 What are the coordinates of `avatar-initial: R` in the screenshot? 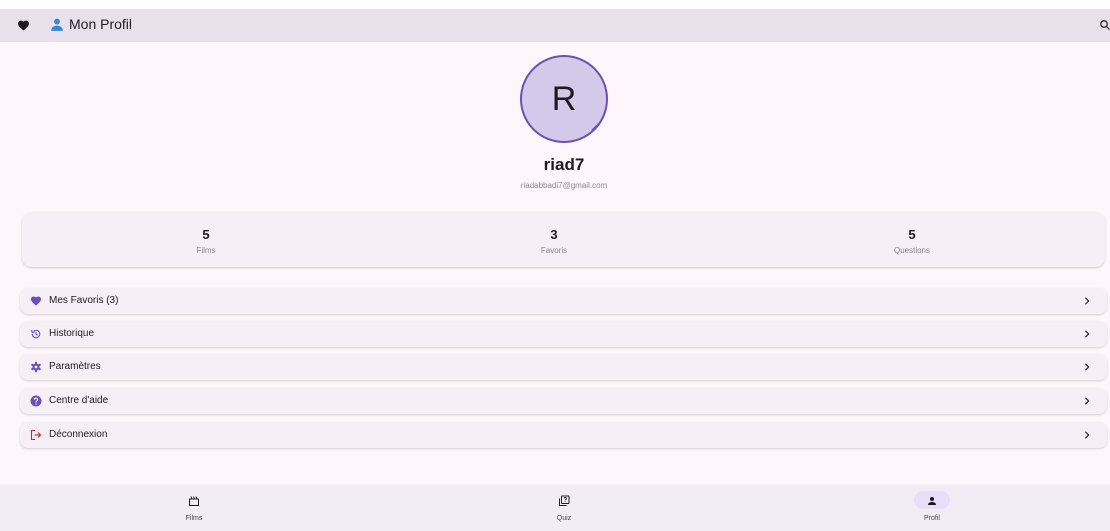 It's located at (564, 98).